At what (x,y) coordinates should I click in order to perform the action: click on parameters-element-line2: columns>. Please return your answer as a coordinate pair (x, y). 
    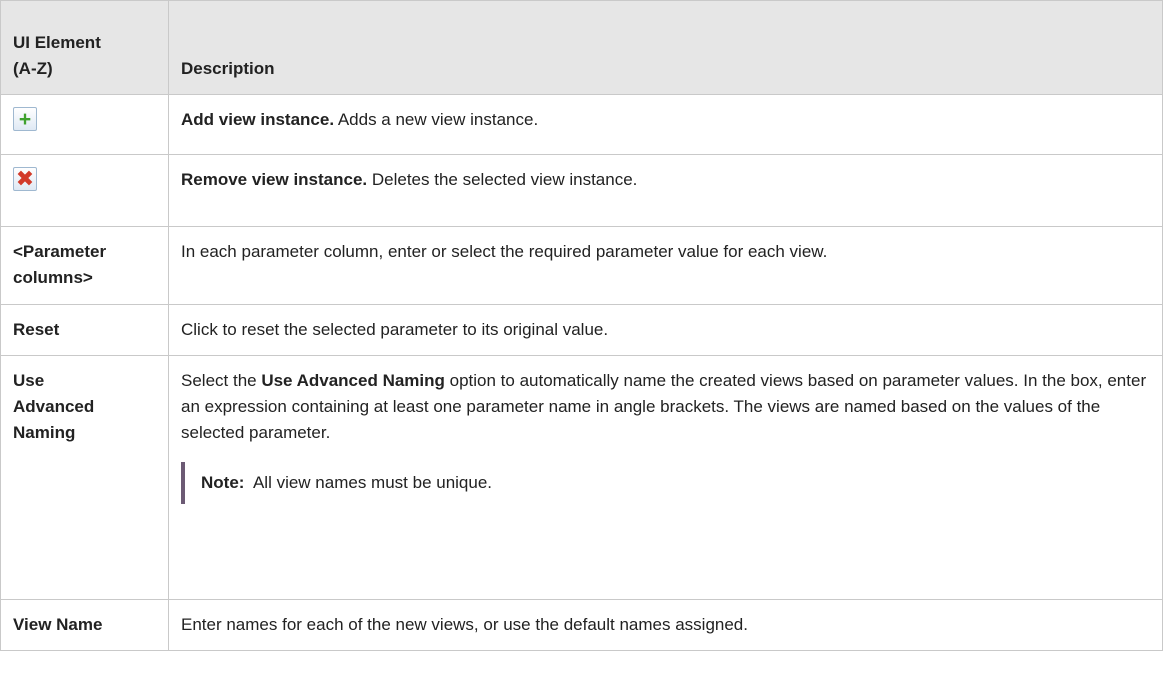
    Looking at the image, I should click on (53, 277).